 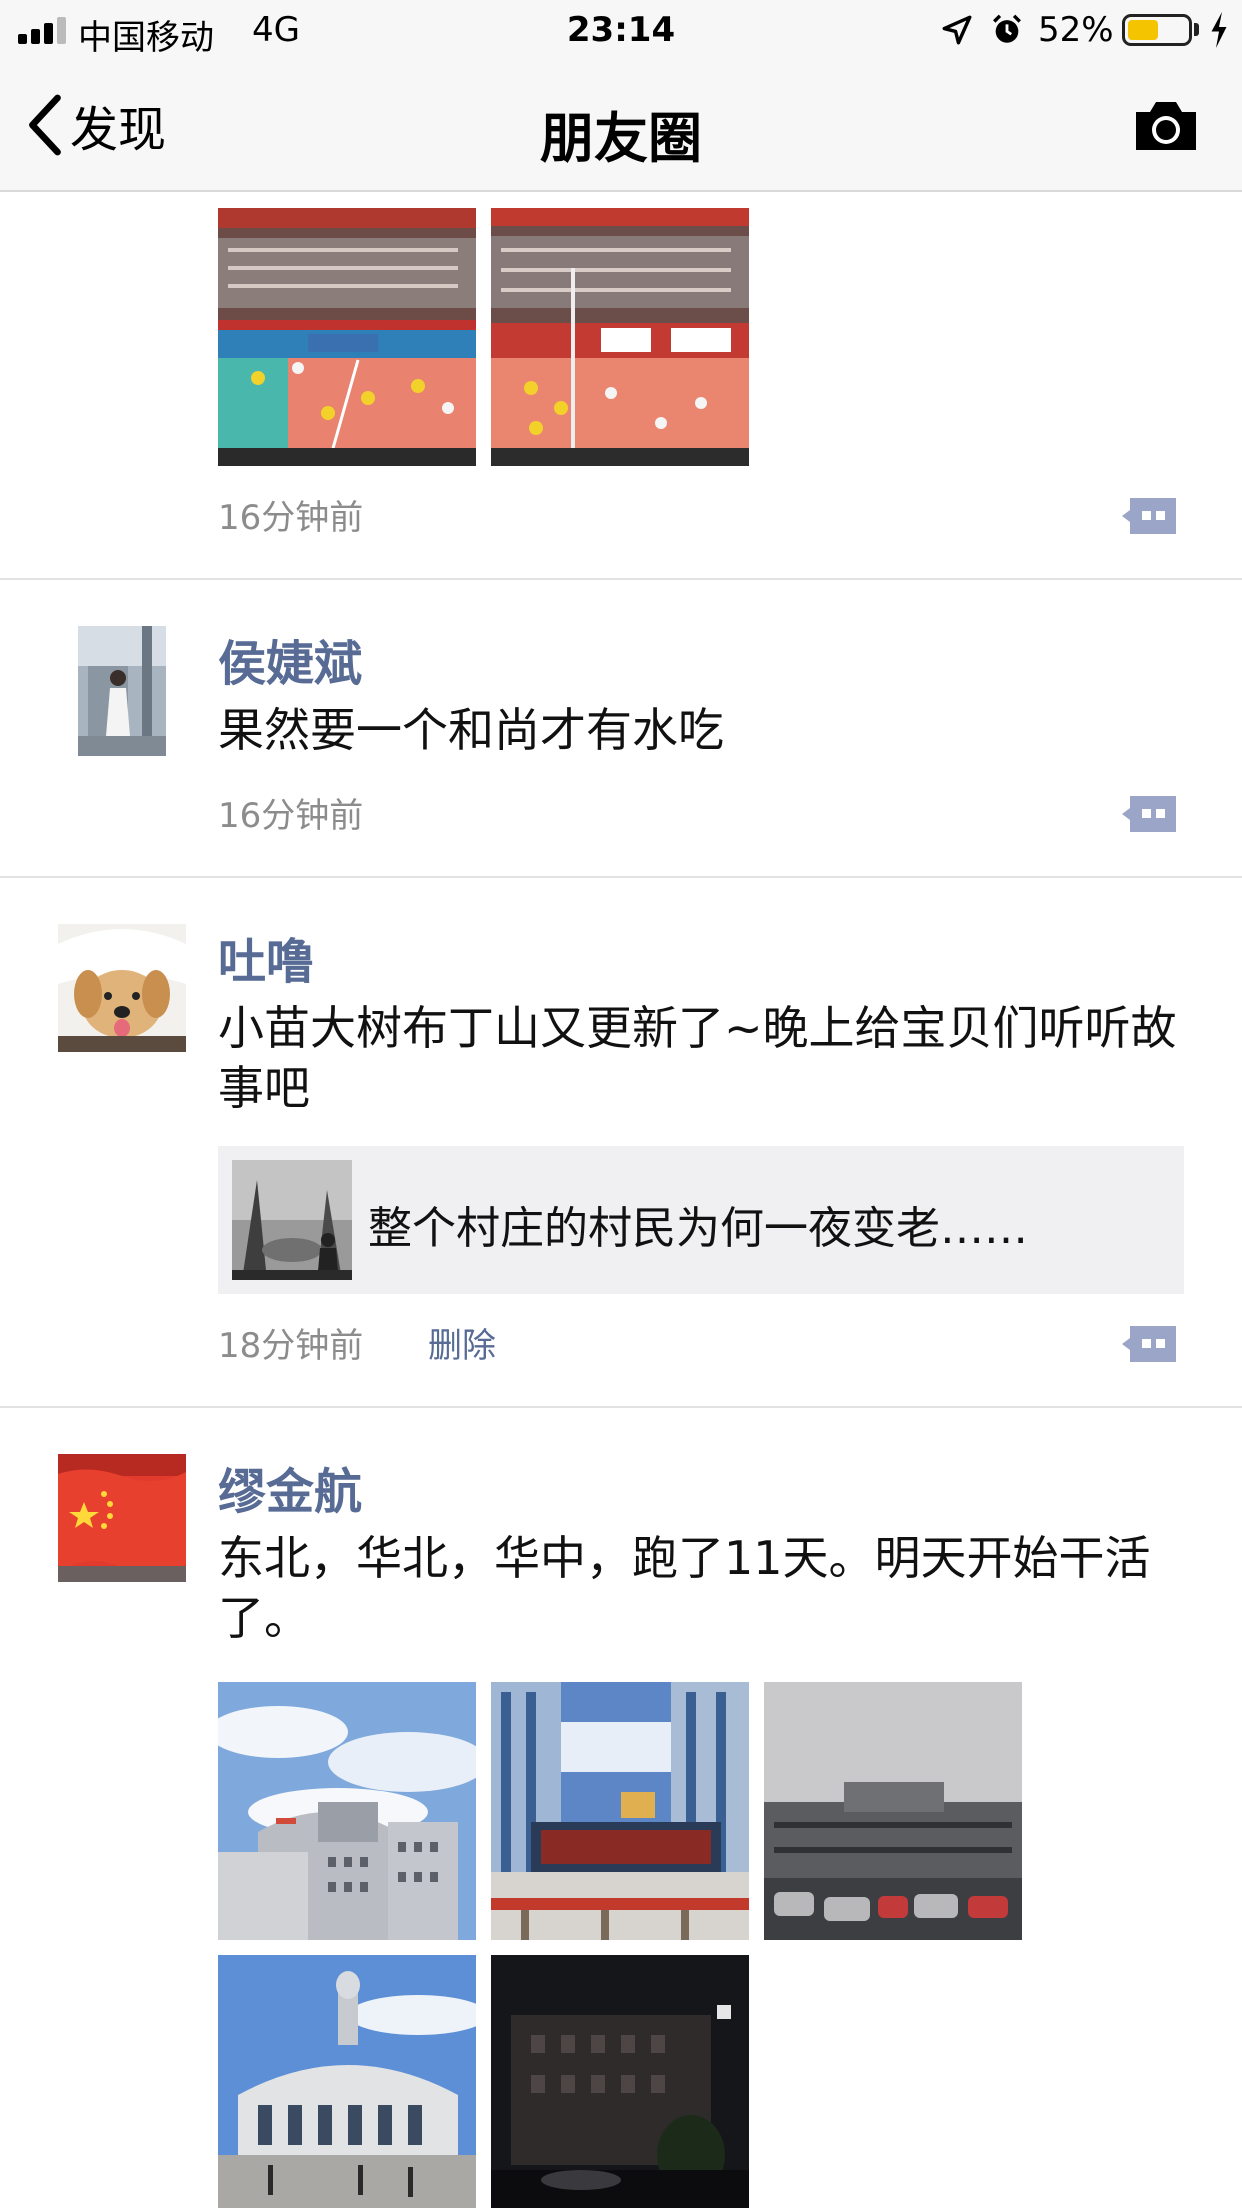 I want to click on post-text: 东北，华北，华中，跑了11天。明天开始干活了。, so click(x=684, y=1588).